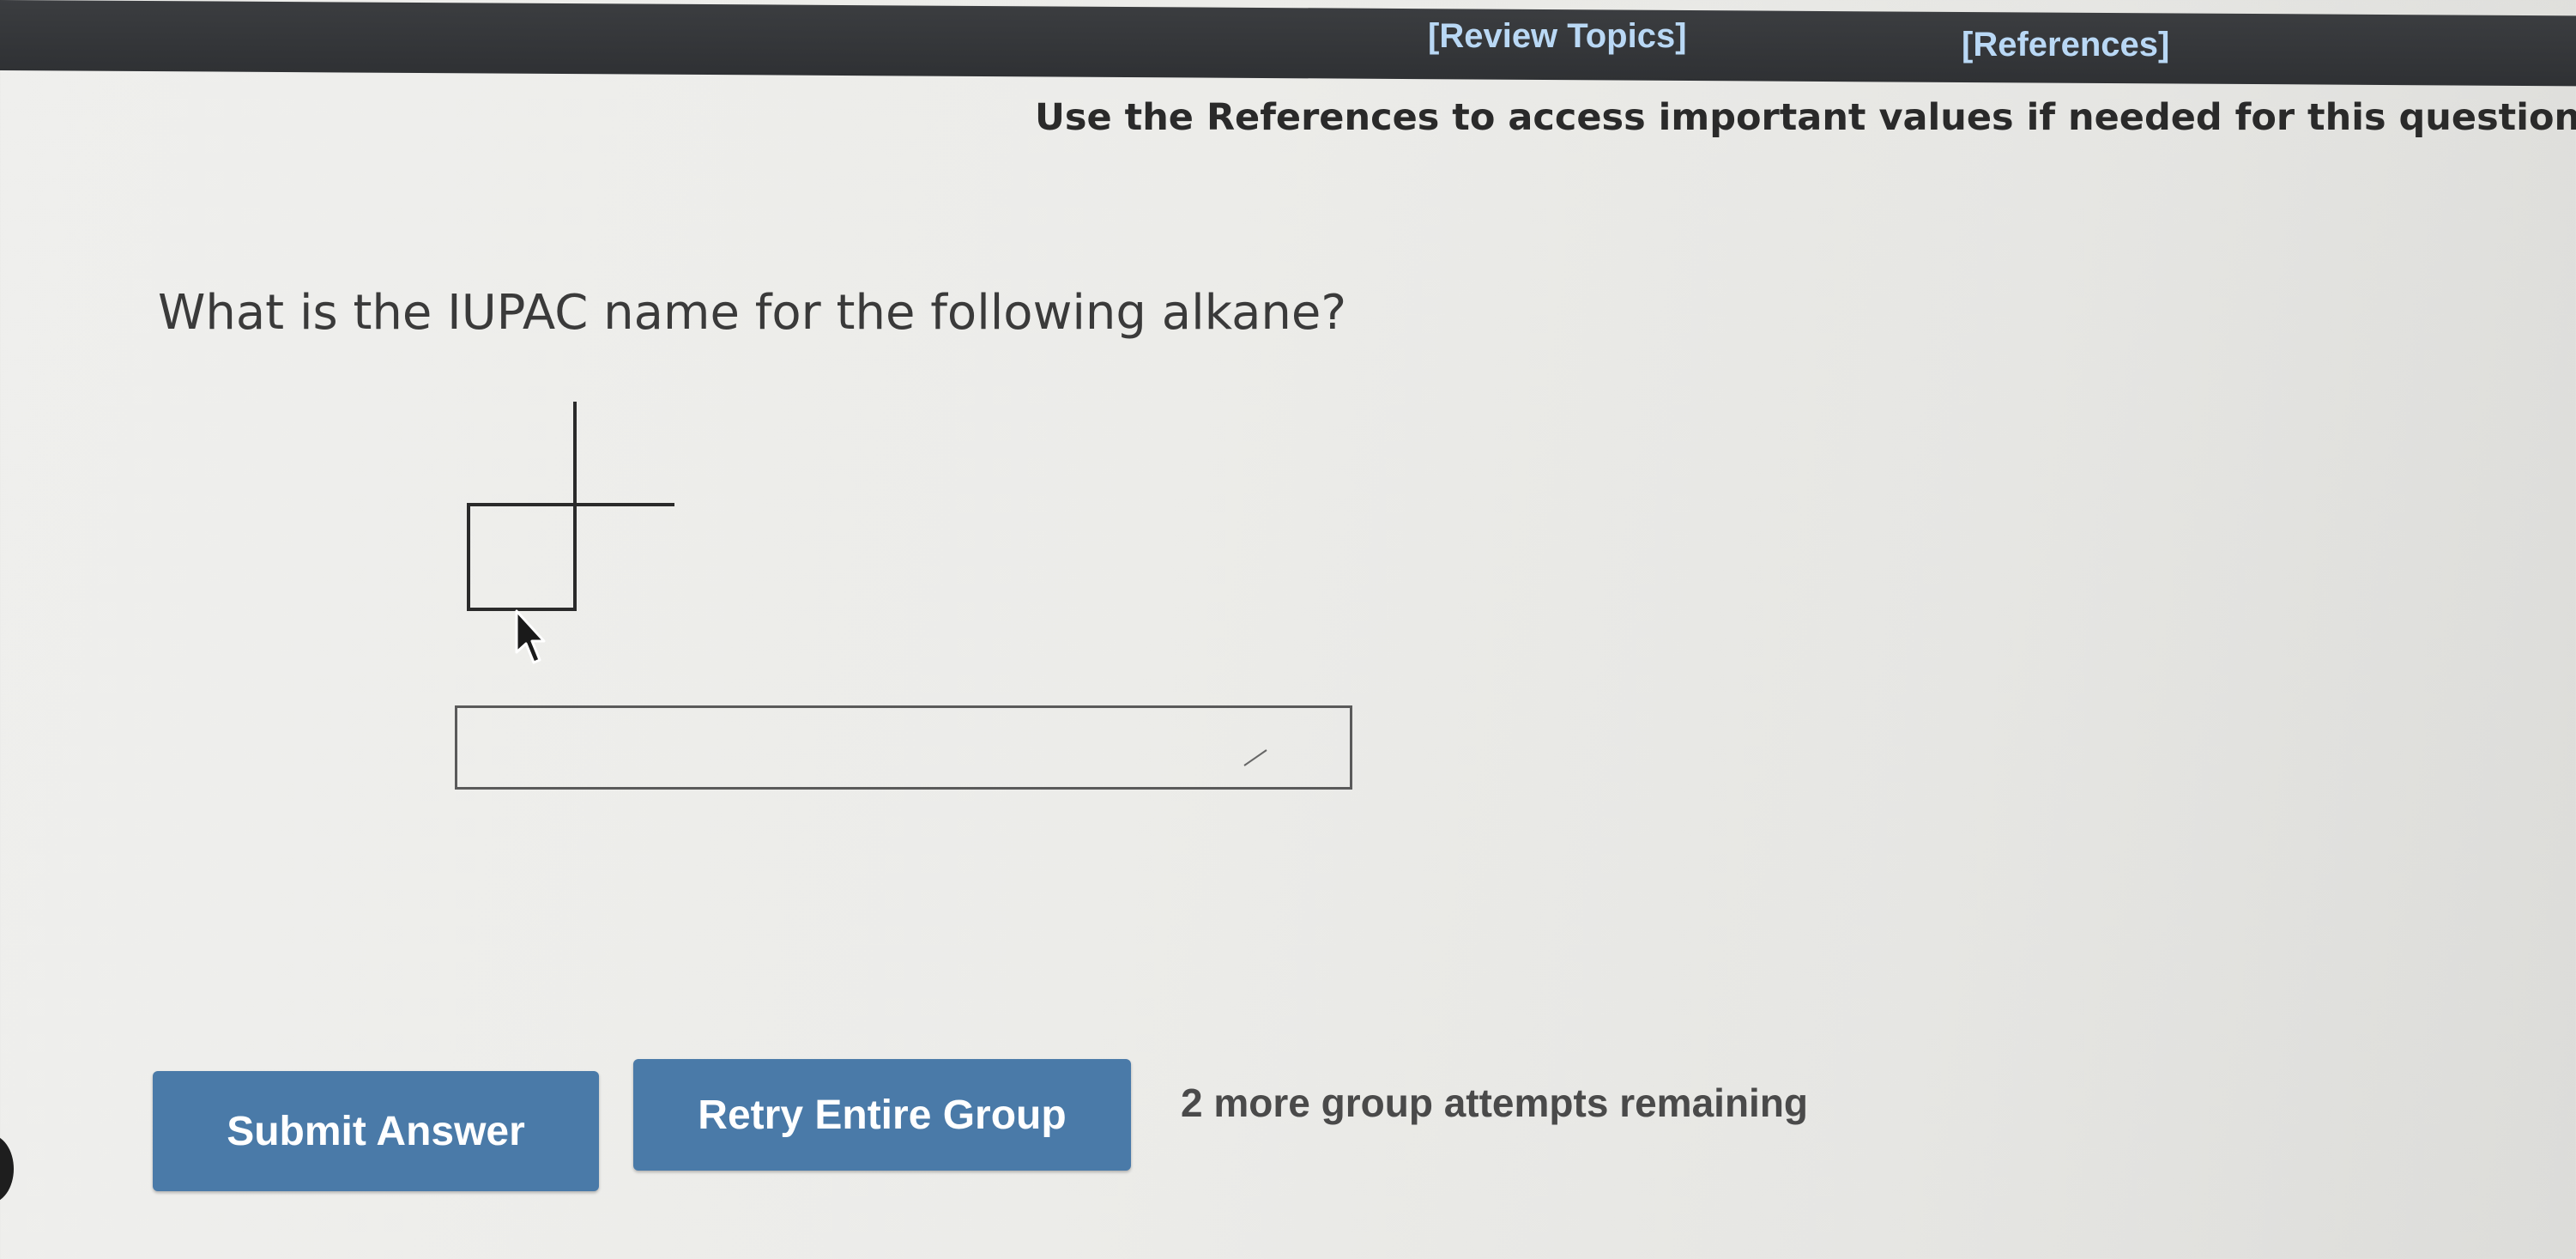  I want to click on mouse-cursor-icon, so click(530, 636).